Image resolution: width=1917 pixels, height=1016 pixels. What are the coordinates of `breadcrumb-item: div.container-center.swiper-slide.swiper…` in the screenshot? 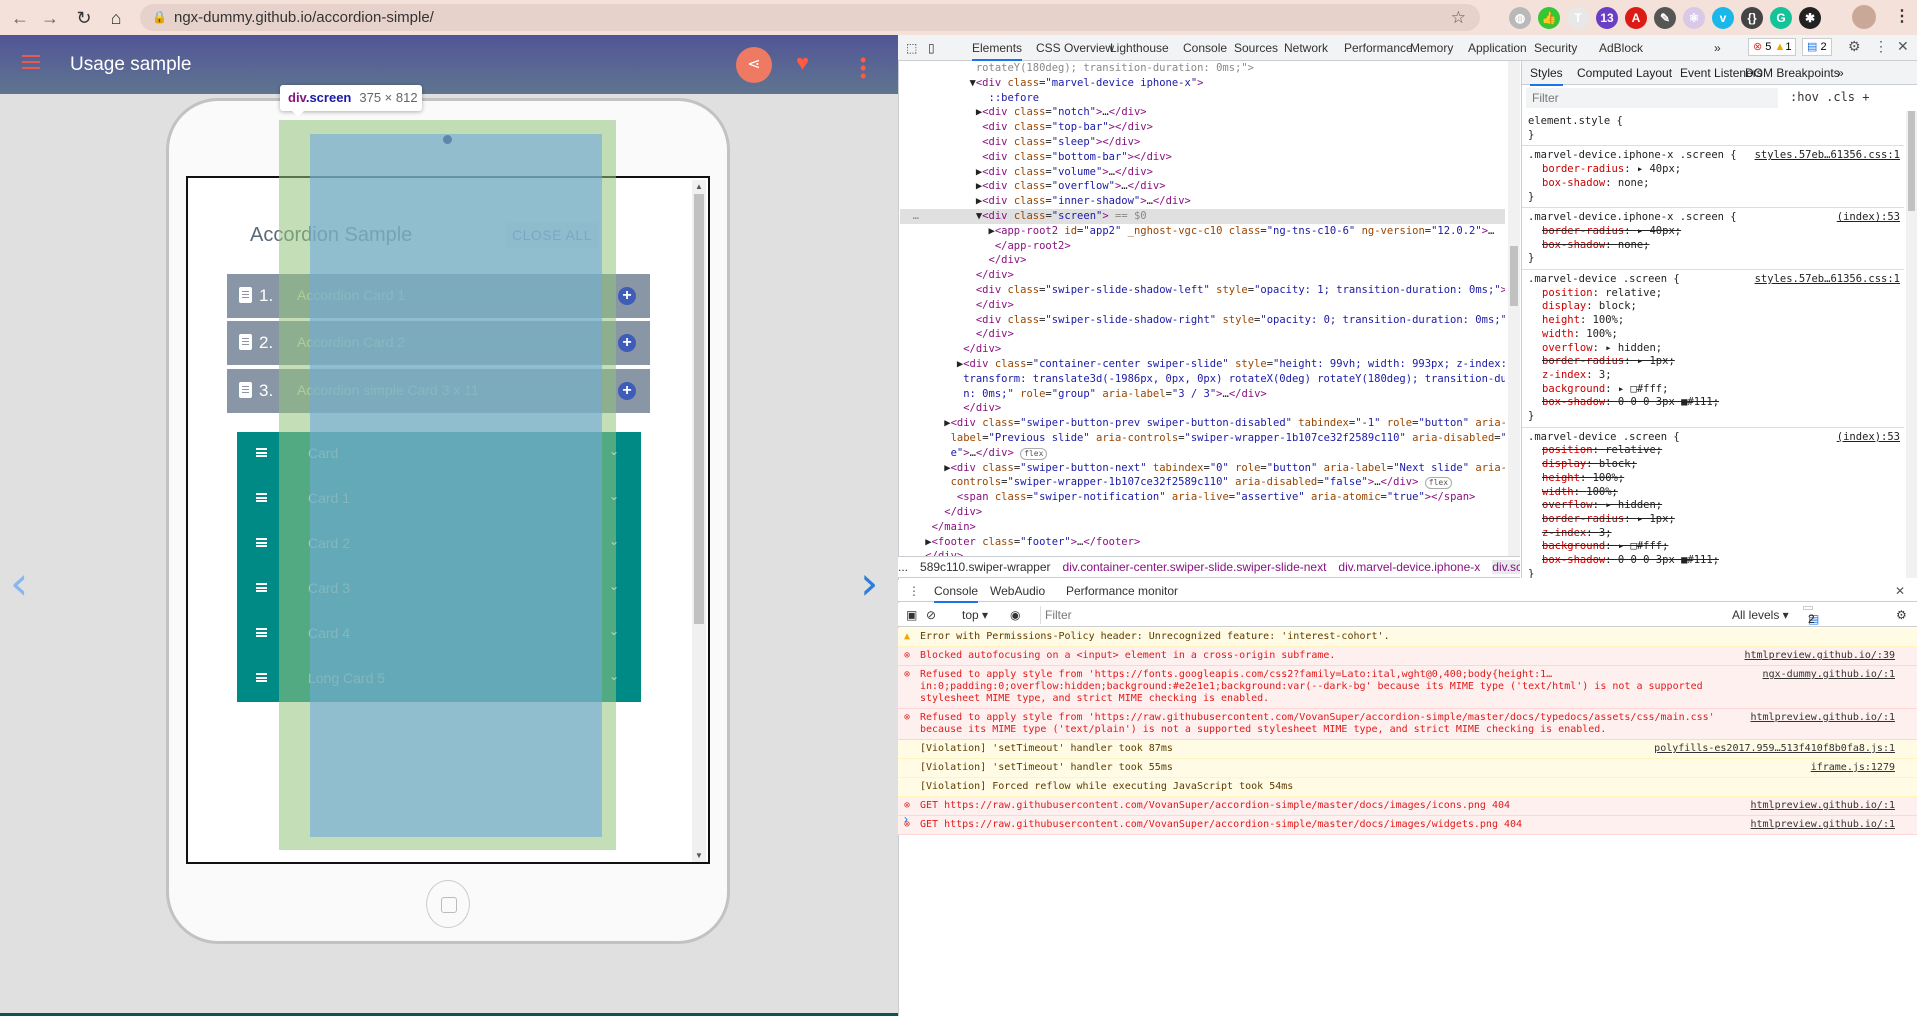 It's located at (1195, 567).